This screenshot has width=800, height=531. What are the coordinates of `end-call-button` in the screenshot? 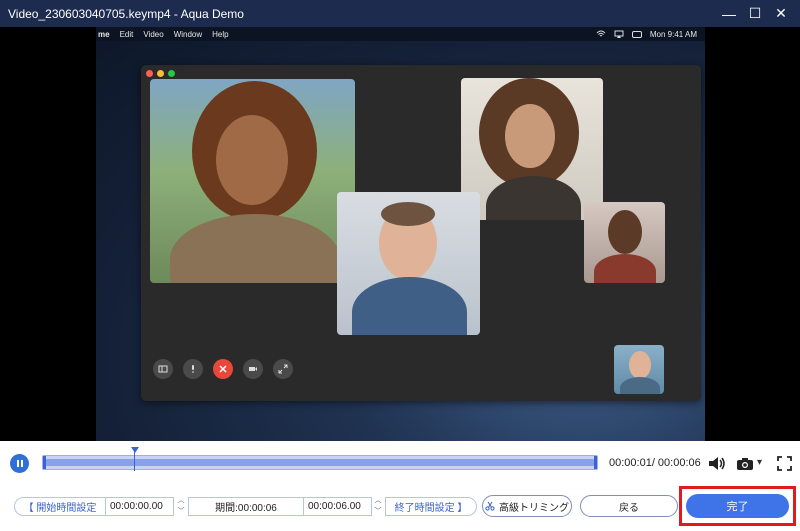 It's located at (223, 369).